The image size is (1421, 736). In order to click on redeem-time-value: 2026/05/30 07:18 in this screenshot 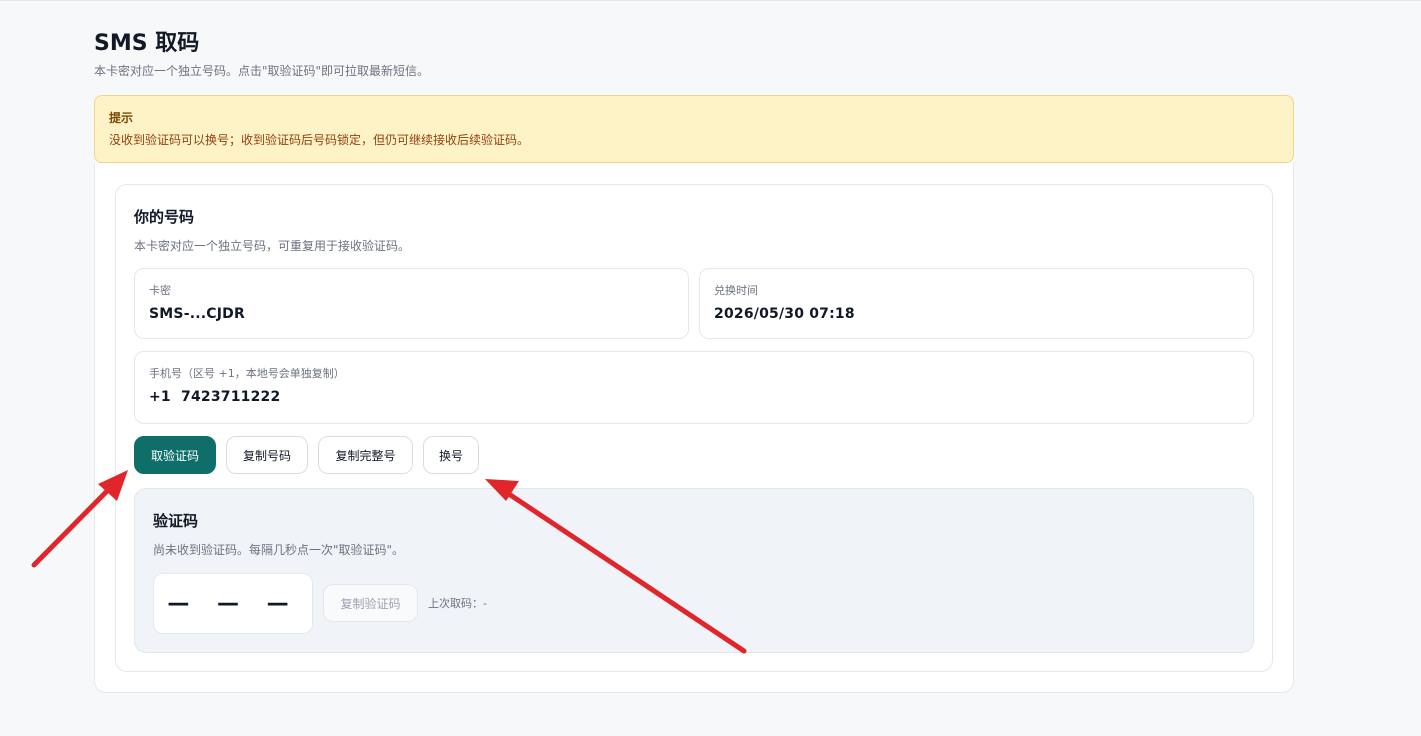, I will do `click(784, 314)`.